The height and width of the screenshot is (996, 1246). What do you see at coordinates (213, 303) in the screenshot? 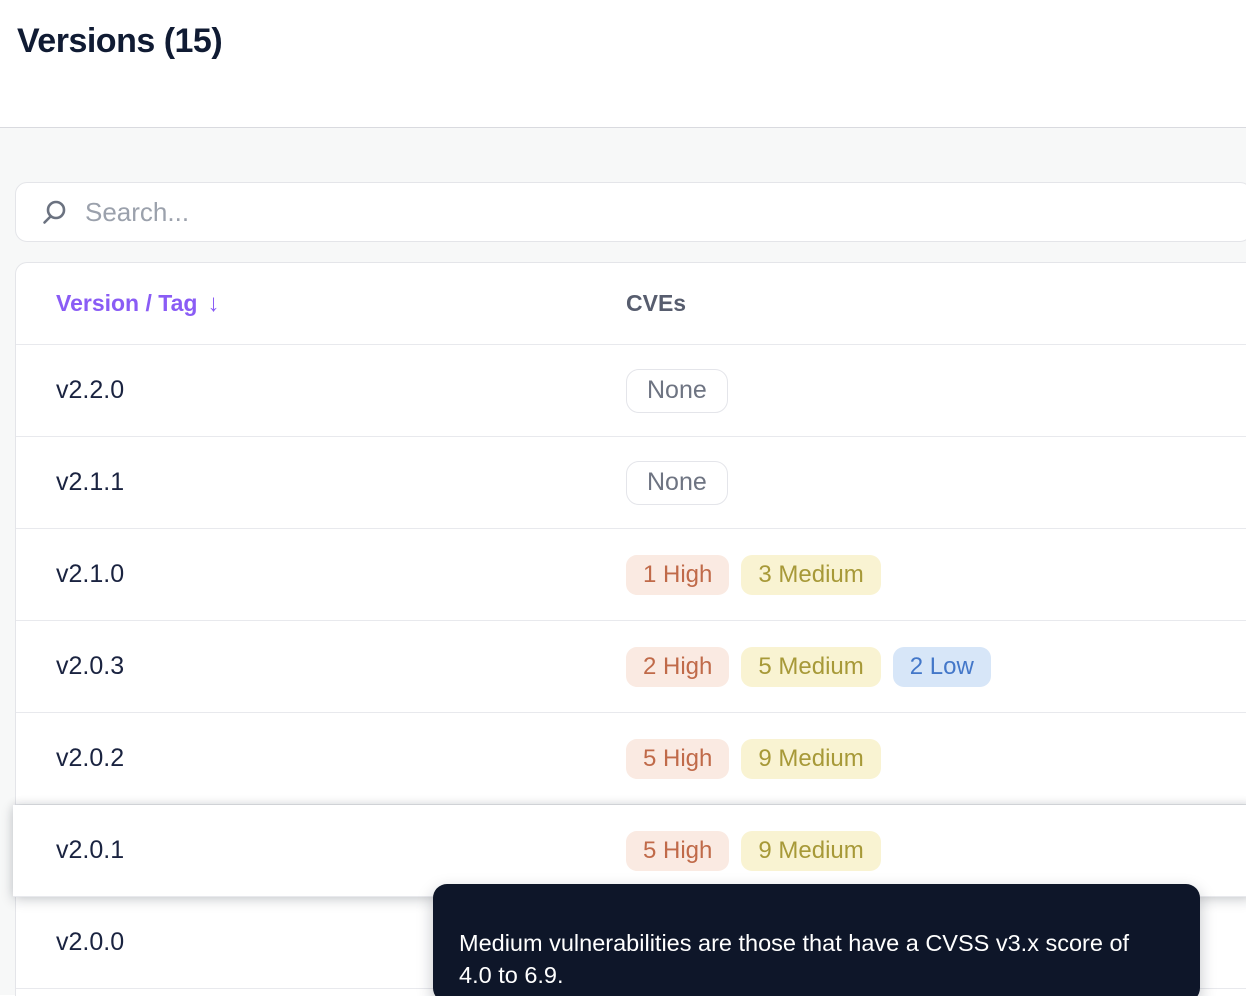
I see `sort-descending-icon: ↓` at bounding box center [213, 303].